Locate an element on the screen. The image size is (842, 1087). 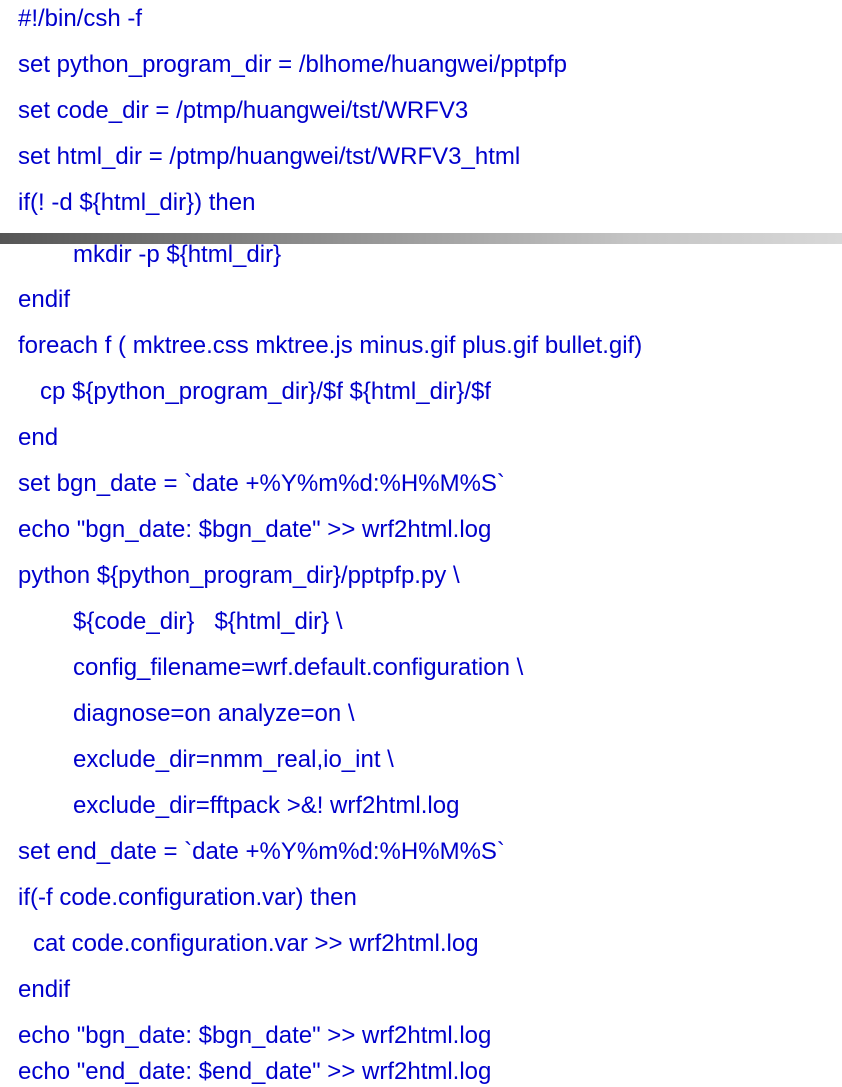
code-line-python-arg-exclude-1: exclude_dir=nmm_real,io_int \ is located at coordinates (233, 759).